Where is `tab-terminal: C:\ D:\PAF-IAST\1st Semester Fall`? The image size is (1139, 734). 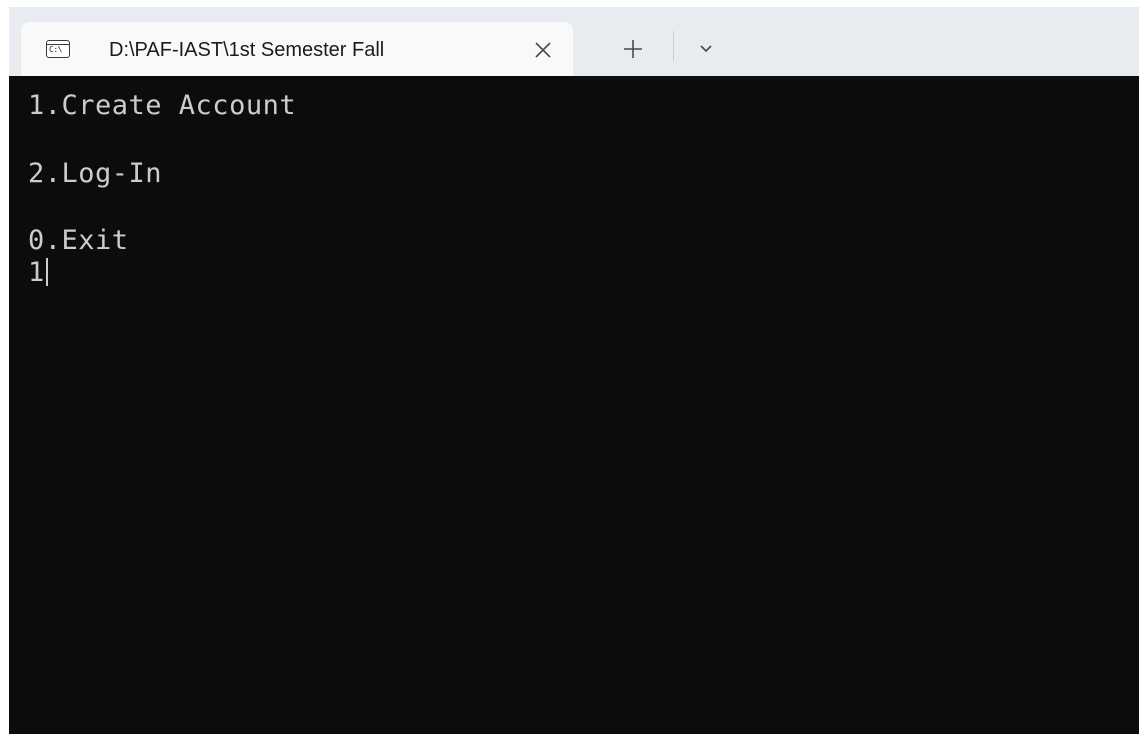 tab-terminal: C:\ D:\PAF-IAST\1st Semester Fall is located at coordinates (297, 50).